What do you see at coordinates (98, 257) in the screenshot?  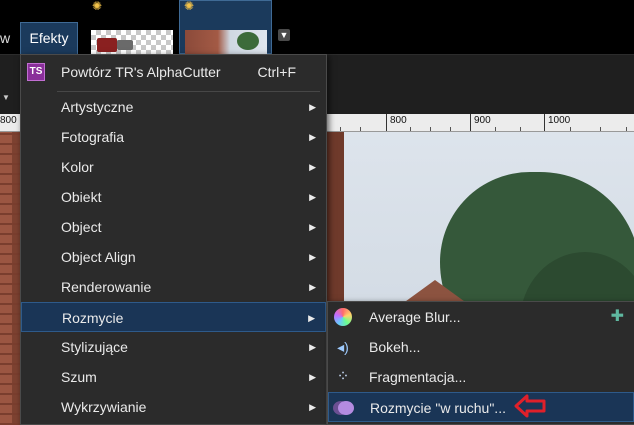 I see `menu-item-label: Object Align` at bounding box center [98, 257].